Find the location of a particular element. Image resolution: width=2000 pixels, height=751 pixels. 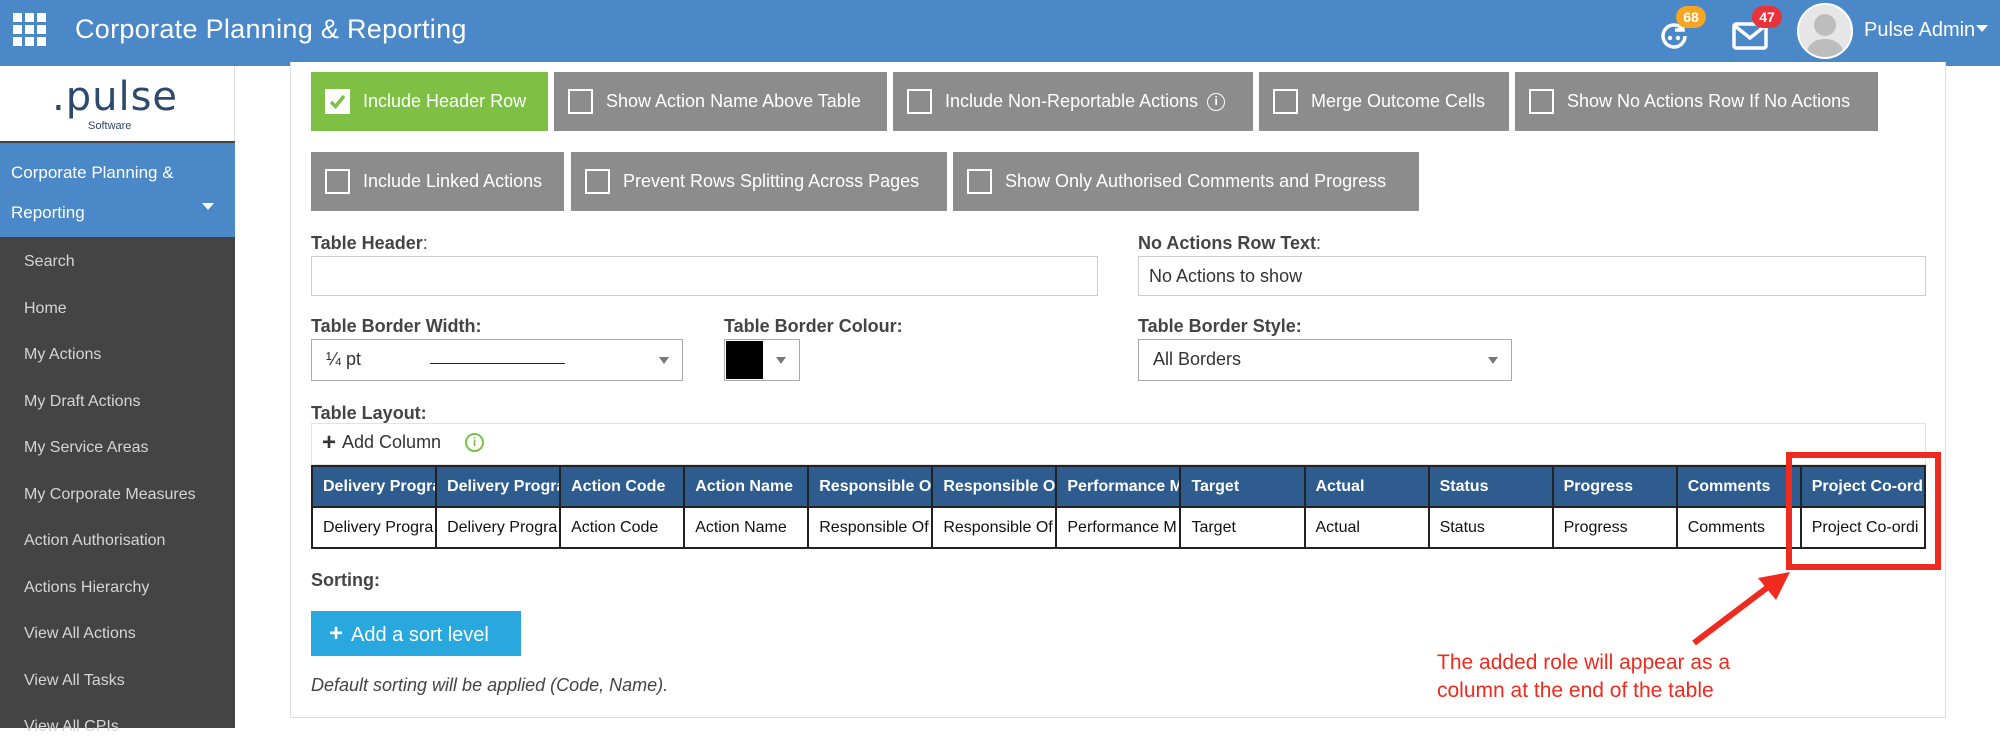

sidebar-item-view-all-tasks: View All Tasks is located at coordinates (117, 681).